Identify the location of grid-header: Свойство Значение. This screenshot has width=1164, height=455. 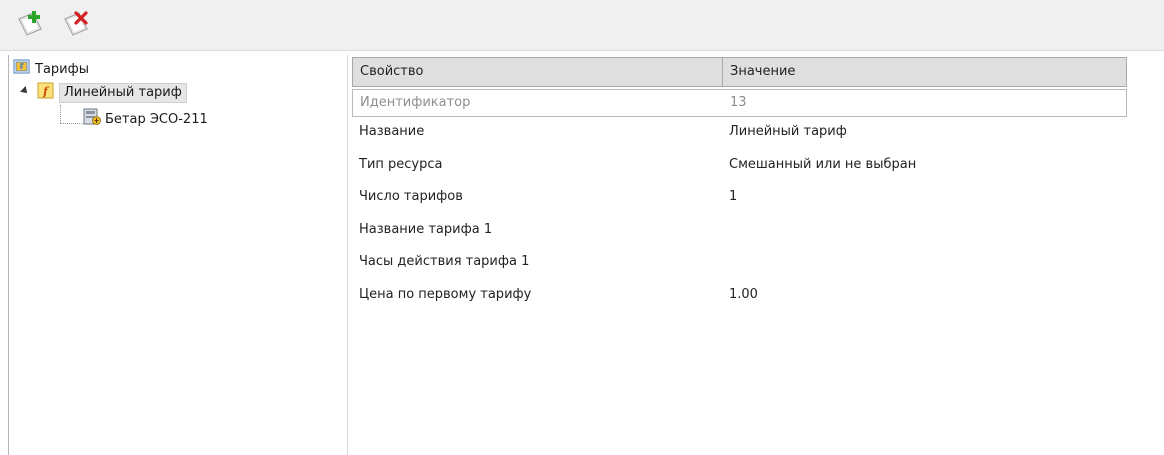
(739, 72).